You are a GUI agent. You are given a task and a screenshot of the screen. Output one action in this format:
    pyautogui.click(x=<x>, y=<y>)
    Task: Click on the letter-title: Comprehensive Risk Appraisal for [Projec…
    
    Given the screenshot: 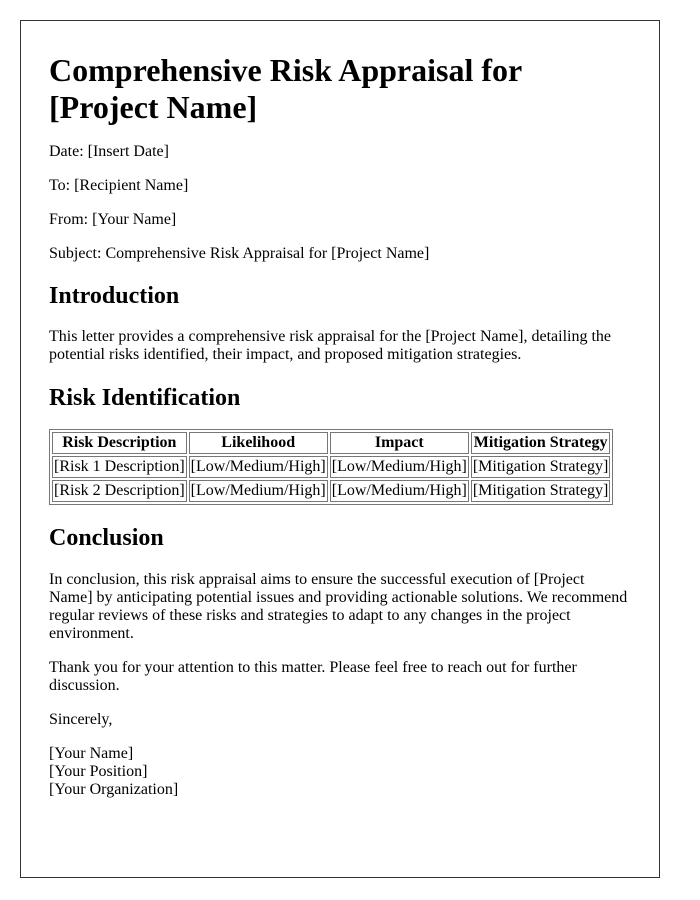 What is the action you would take?
    pyautogui.click(x=285, y=88)
    